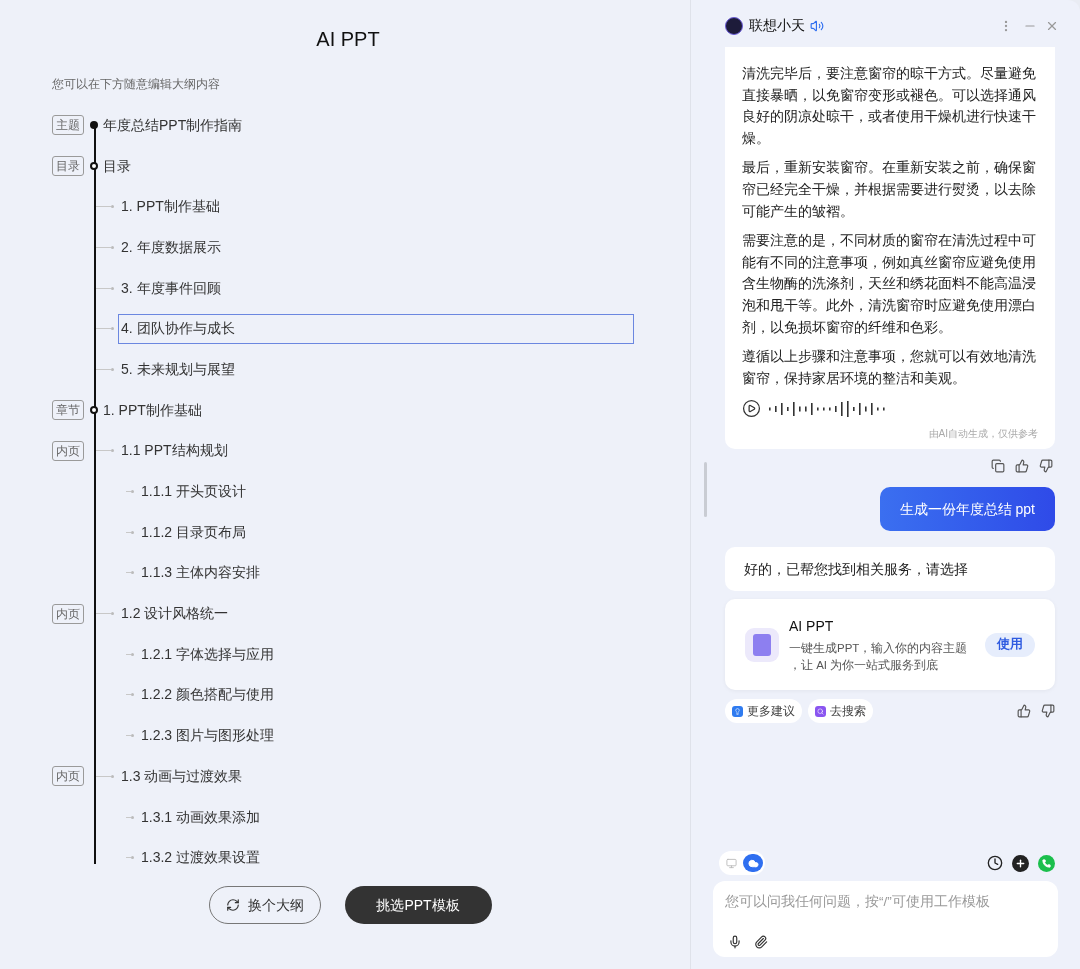  Describe the element at coordinates (68, 410) in the screenshot. I see `outline-tag: 章节` at that location.